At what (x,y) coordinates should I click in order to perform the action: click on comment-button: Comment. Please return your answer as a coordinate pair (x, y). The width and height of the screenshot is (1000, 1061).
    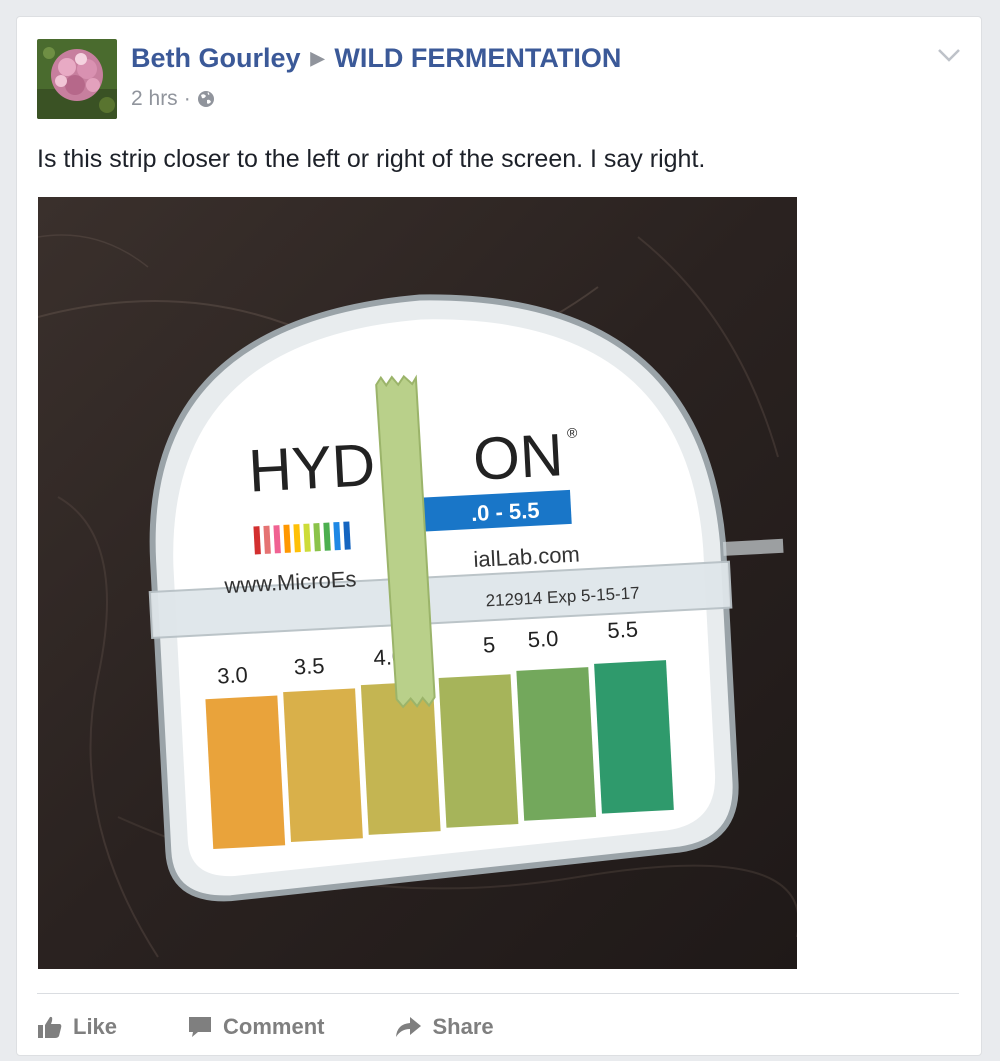
    Looking at the image, I should click on (255, 1027).